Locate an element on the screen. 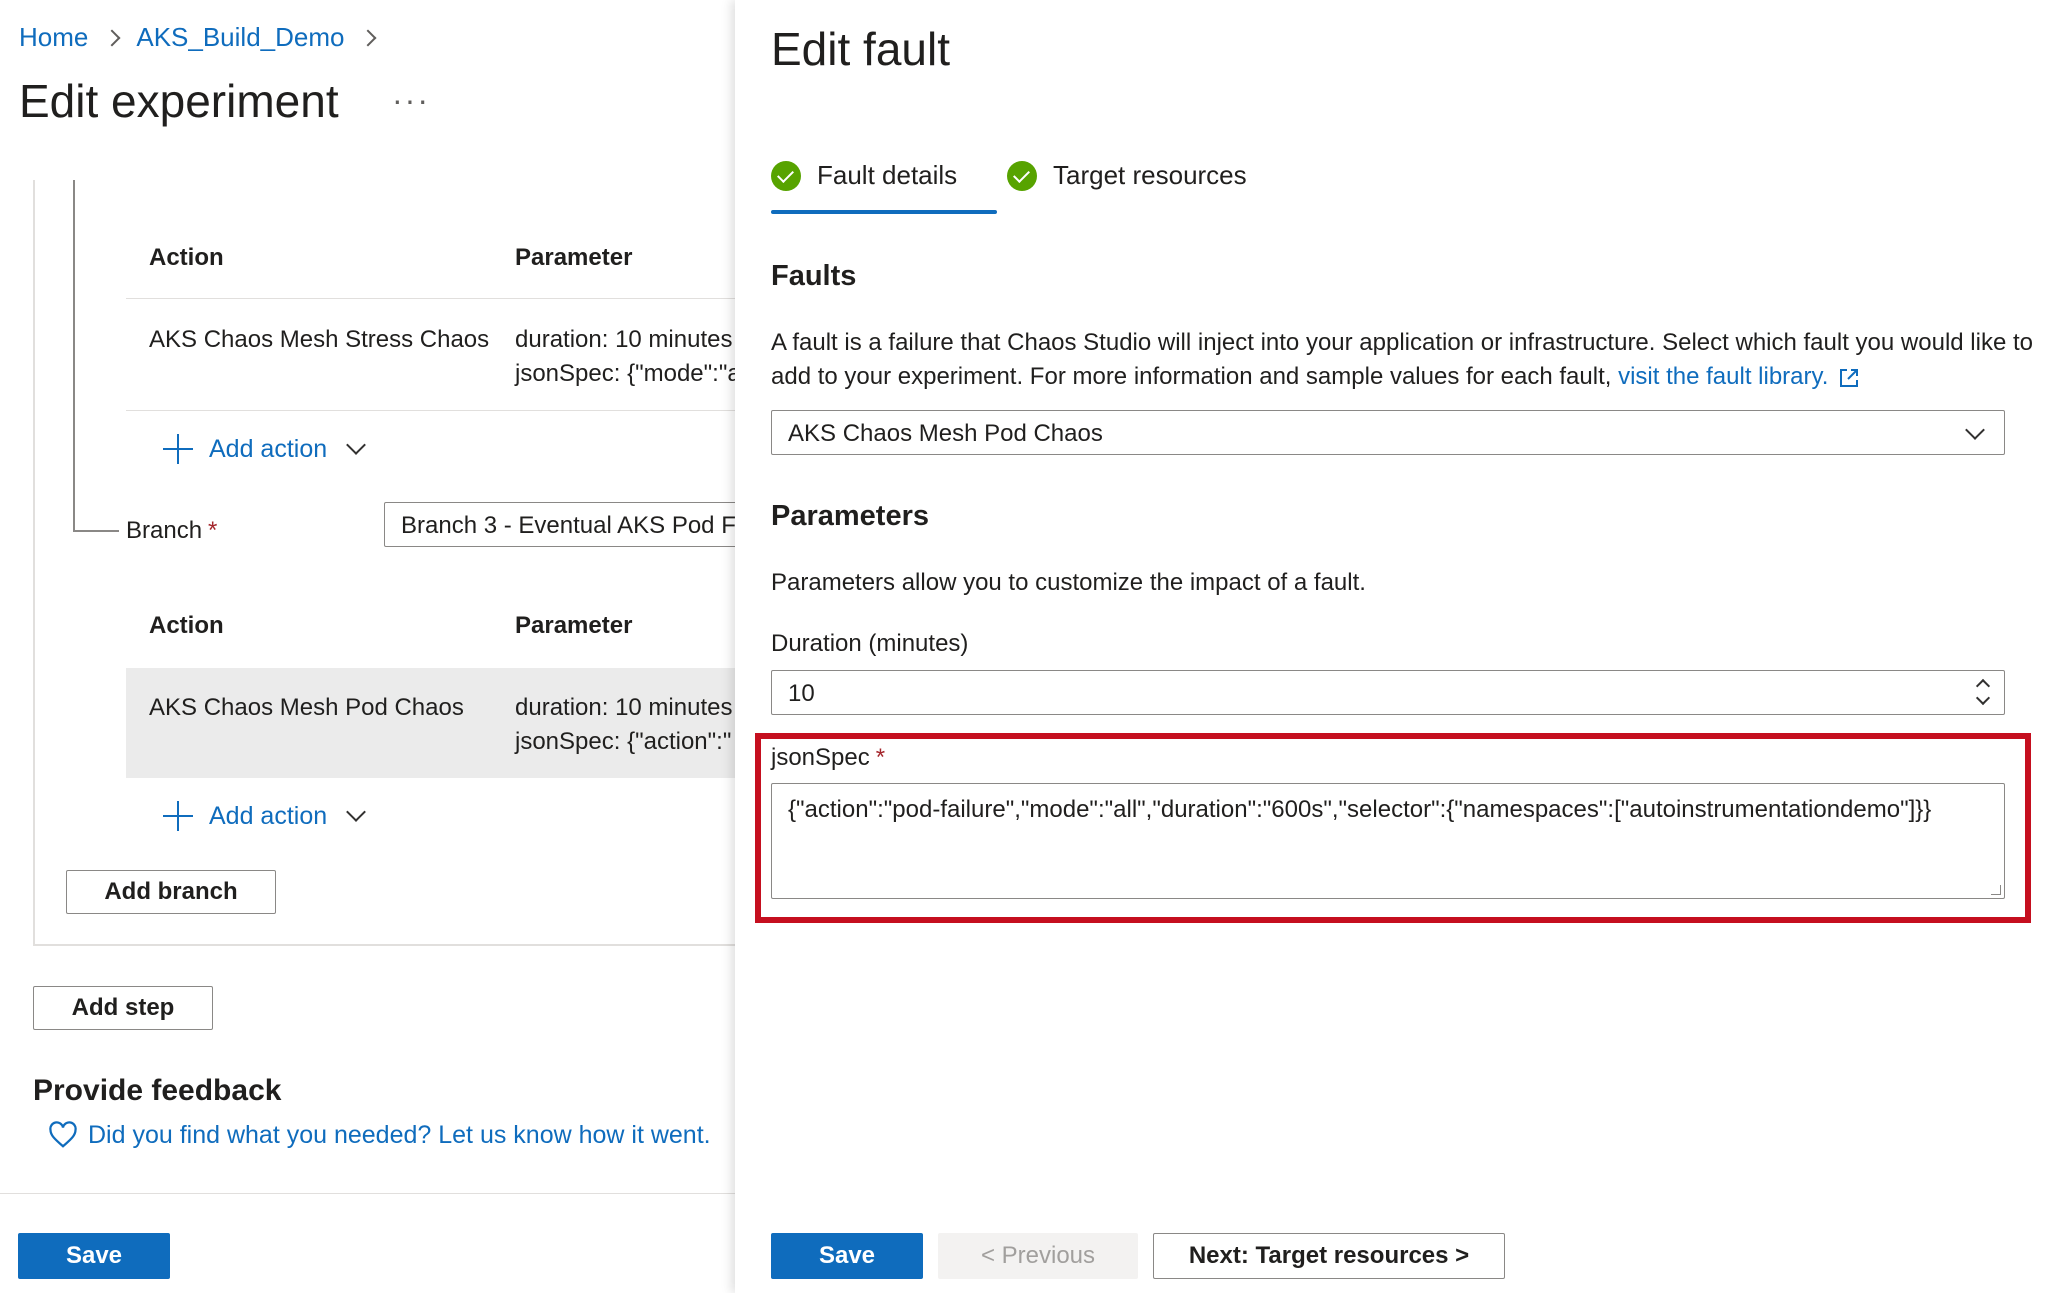  next-target-resources-button: Next: Target resources > is located at coordinates (1329, 1256).